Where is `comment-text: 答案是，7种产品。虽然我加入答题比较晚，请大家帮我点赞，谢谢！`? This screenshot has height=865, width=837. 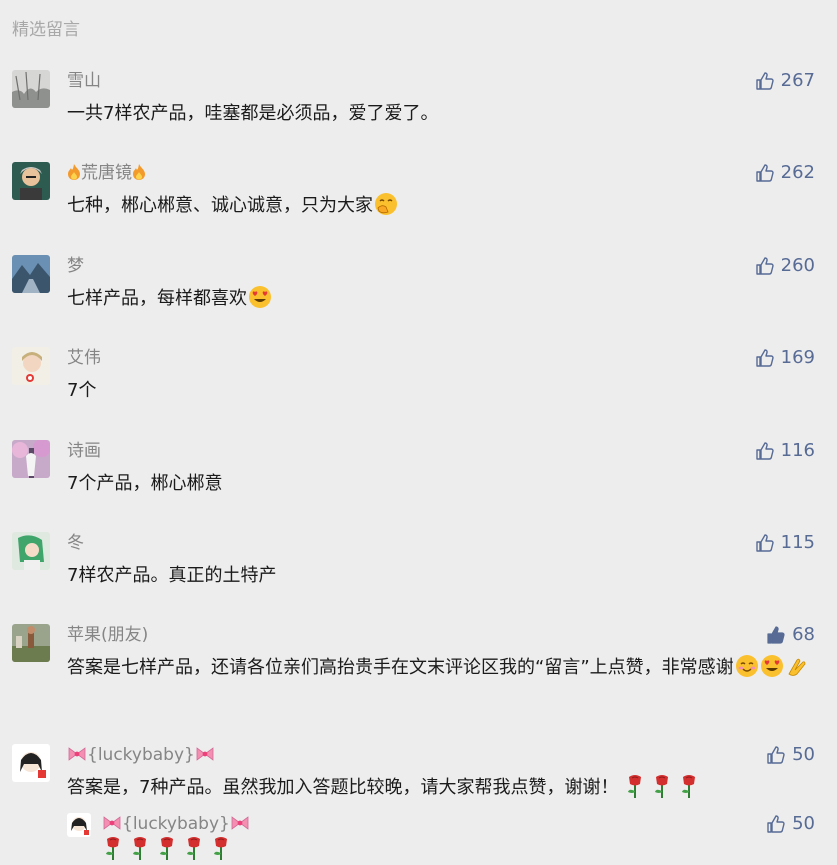
comment-text: 答案是，7种产品。虽然我加入答题比较晚，请大家帮我点赞，谢谢！ is located at coordinates (442, 788).